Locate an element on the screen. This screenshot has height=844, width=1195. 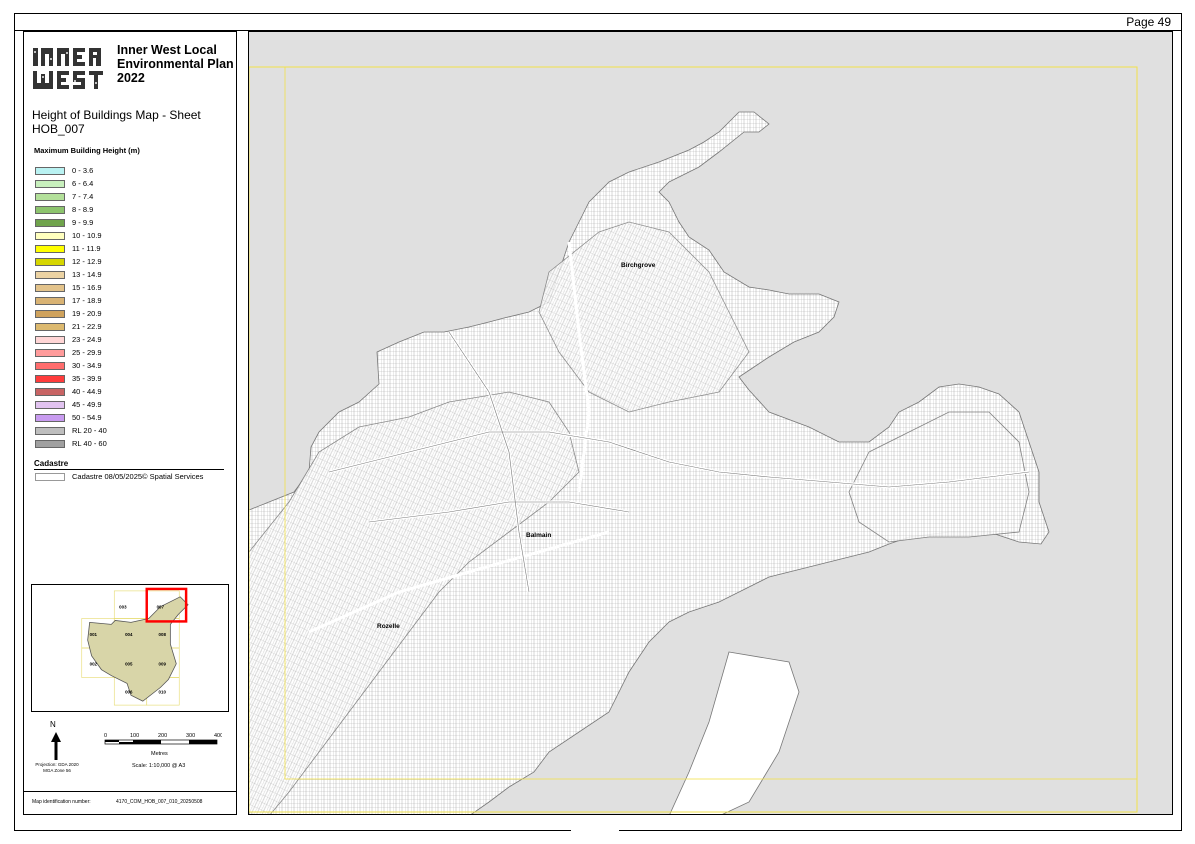
legend-item: 11 - 11.9 is located at coordinates (71, 248).